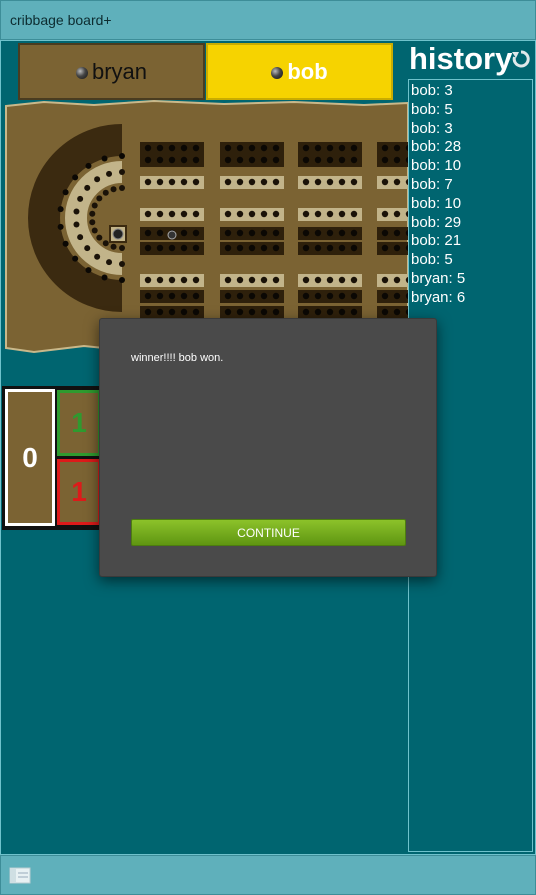  What do you see at coordinates (61, 20) in the screenshot?
I see `app-title: cribbage board+` at bounding box center [61, 20].